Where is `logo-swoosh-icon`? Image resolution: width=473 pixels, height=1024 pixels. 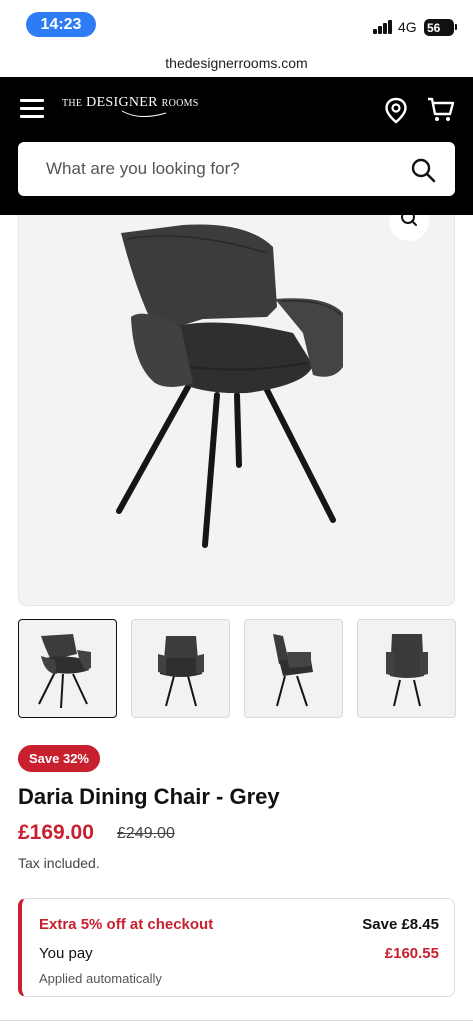 logo-swoosh-icon is located at coordinates (144, 113).